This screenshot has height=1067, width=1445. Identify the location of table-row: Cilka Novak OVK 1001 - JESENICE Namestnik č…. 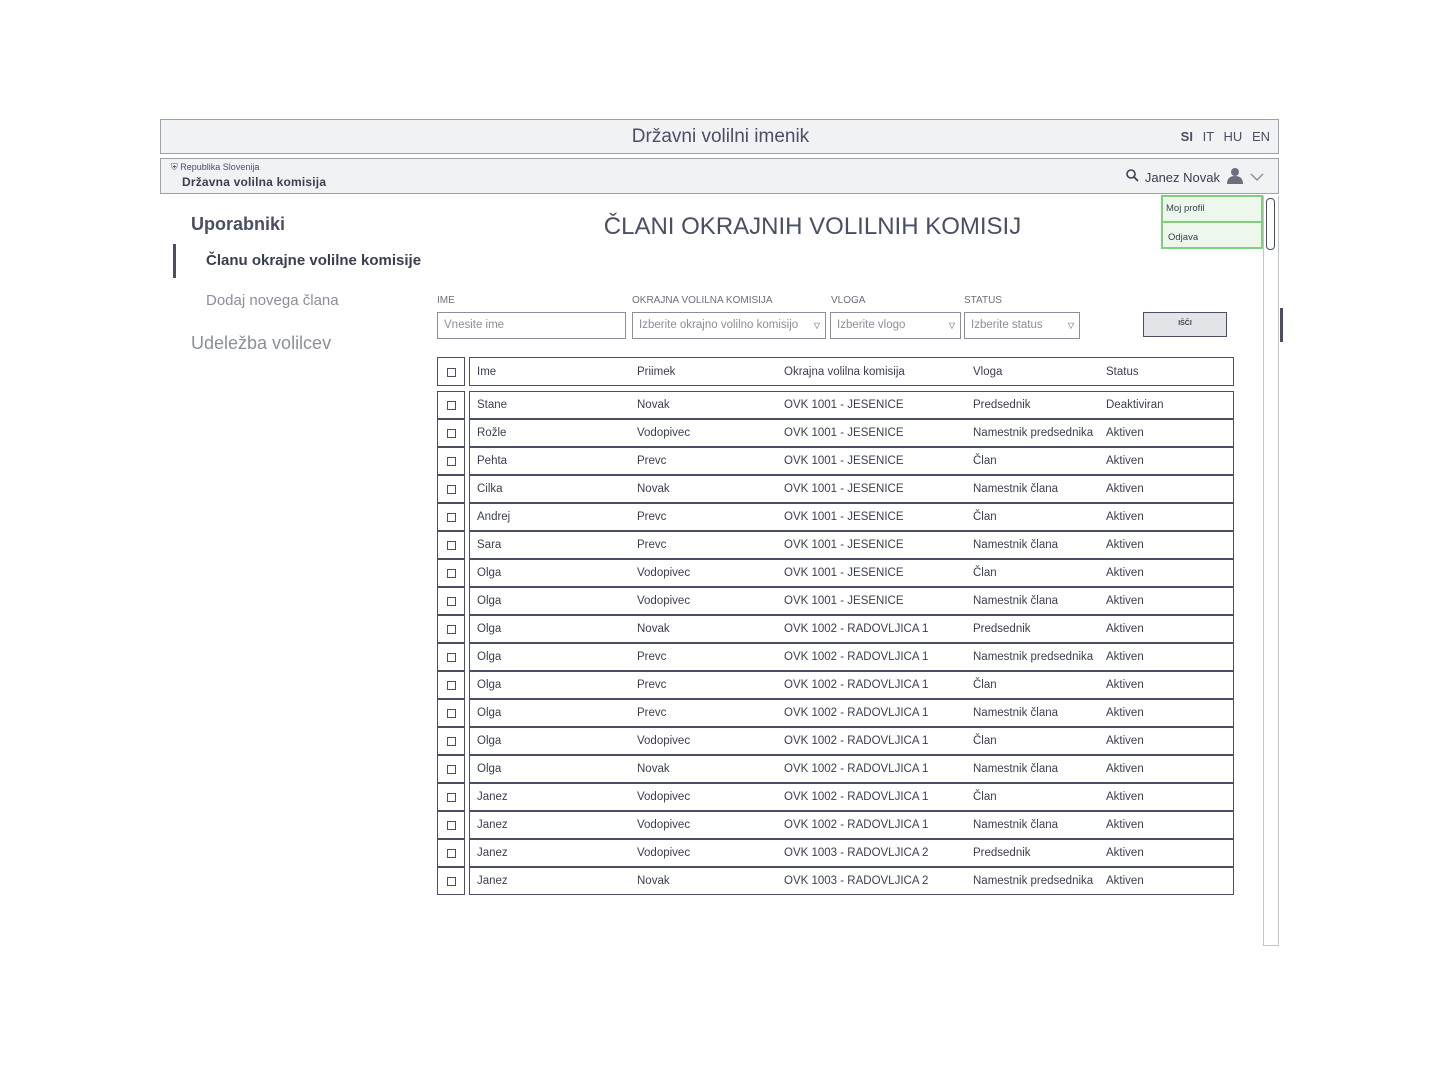
(851, 489).